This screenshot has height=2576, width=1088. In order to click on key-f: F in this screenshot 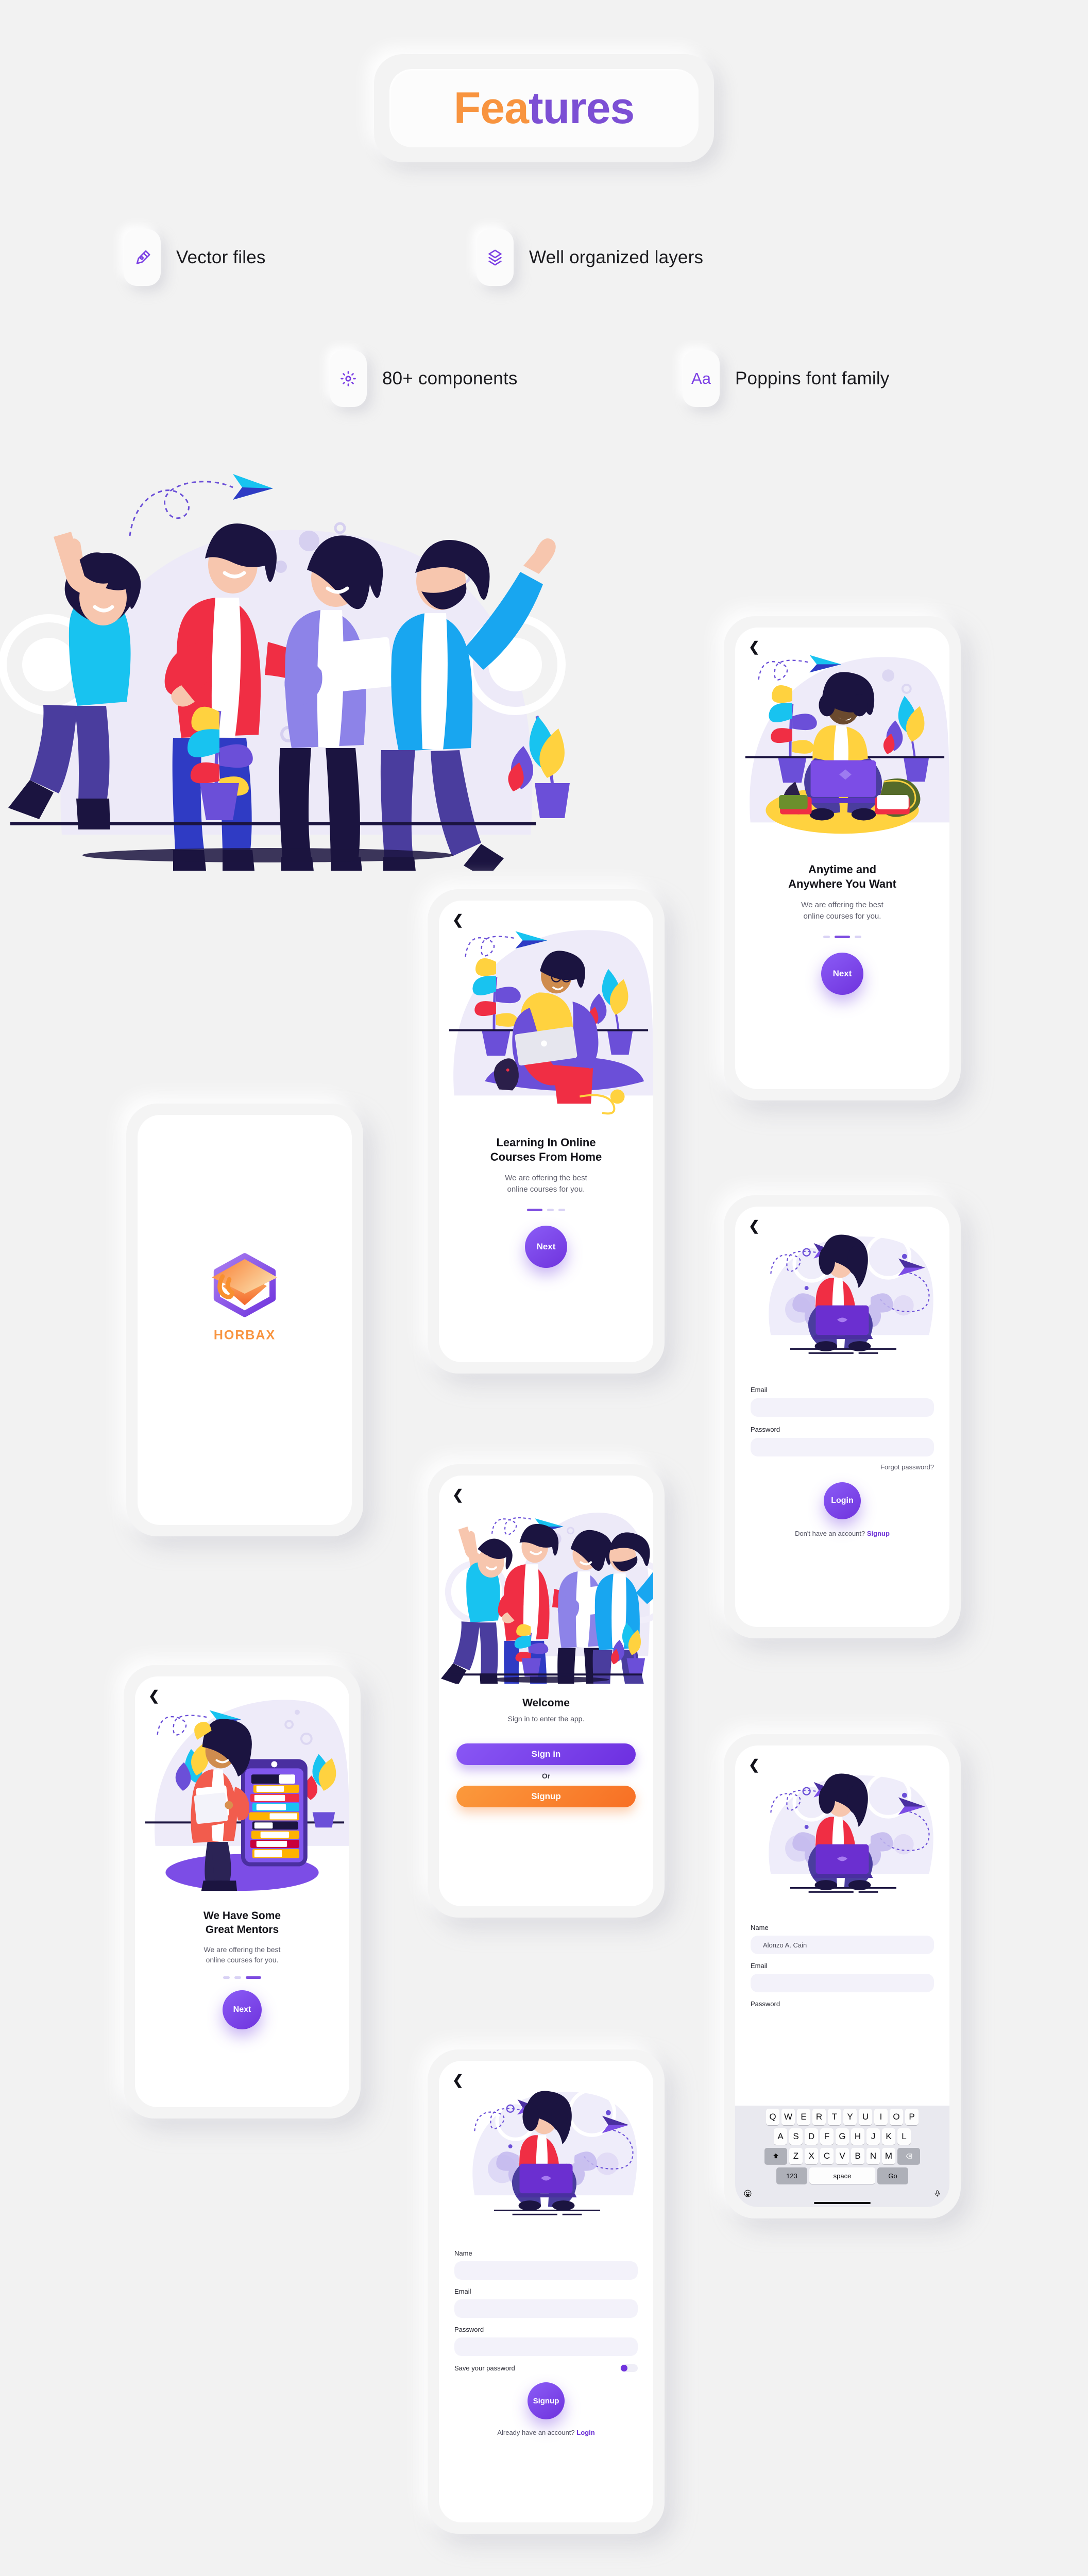, I will do `click(827, 2136)`.